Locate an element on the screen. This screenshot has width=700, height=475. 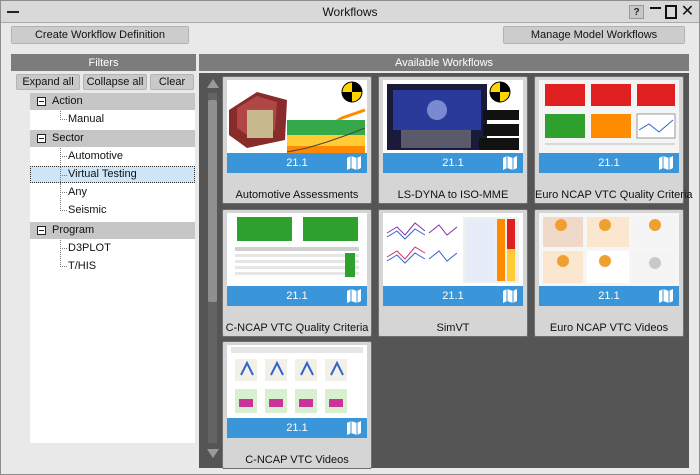
tree-item-this: T/HIS is located at coordinates (112, 266).